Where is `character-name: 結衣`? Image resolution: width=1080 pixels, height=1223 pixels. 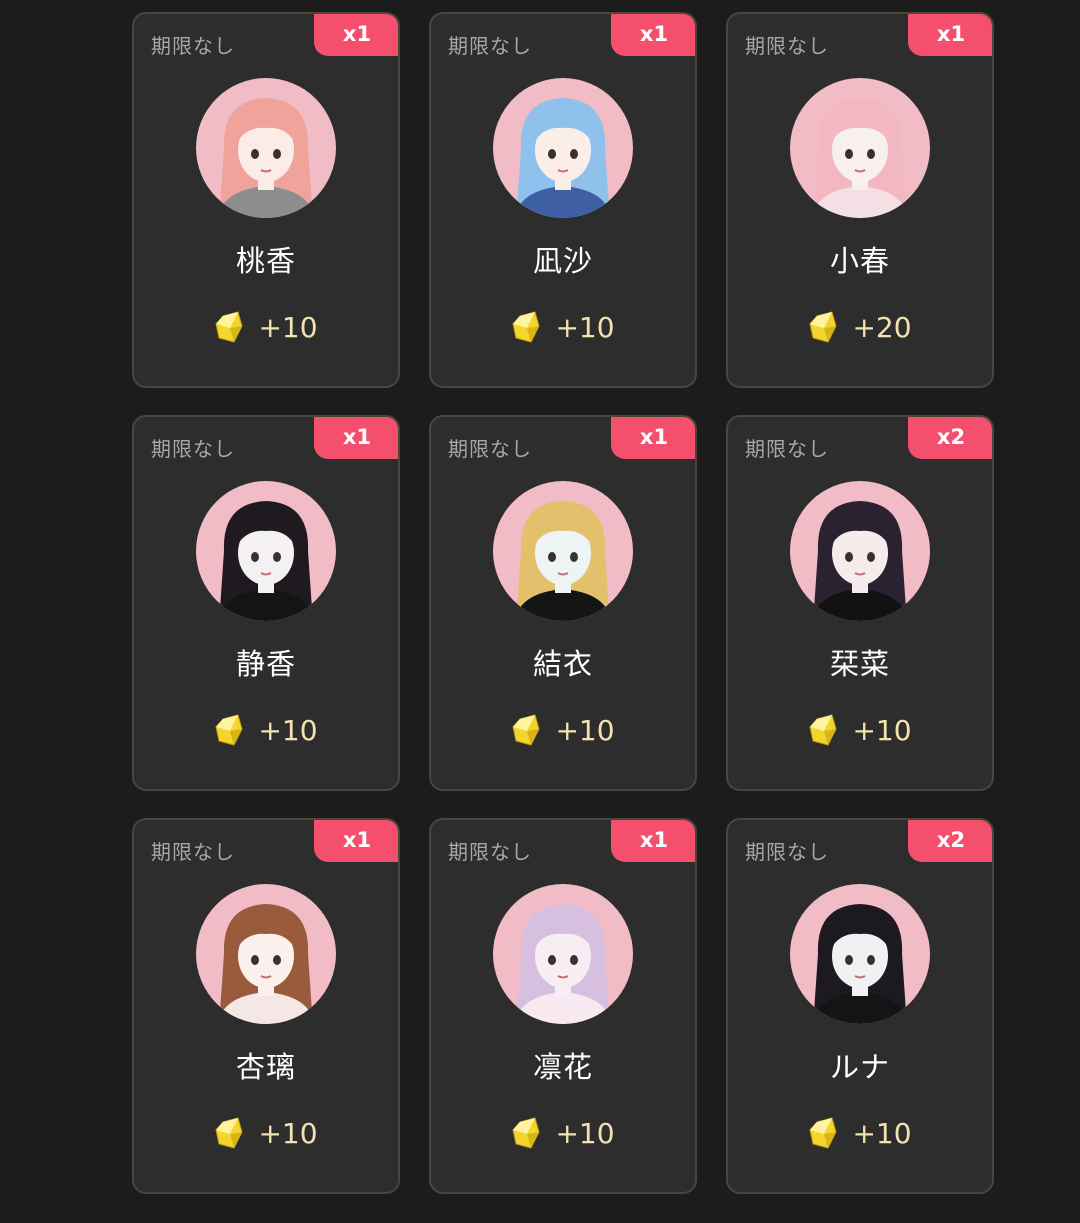 character-name: 結衣 is located at coordinates (562, 664).